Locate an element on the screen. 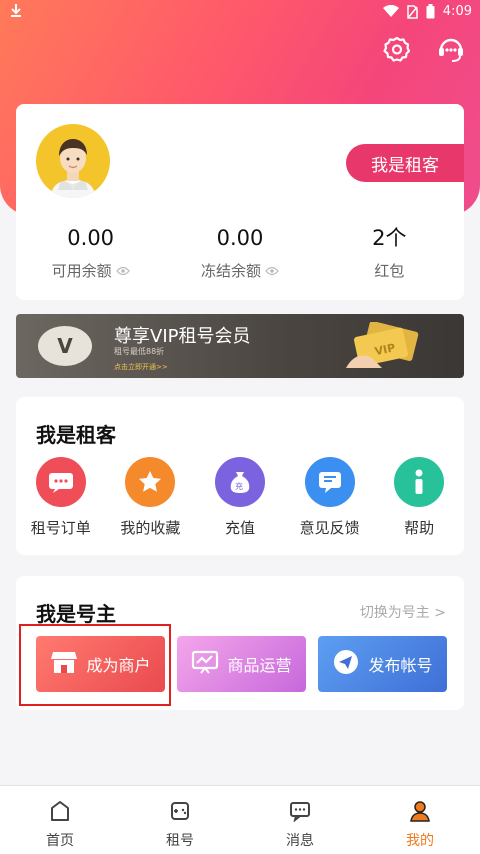  avatar is located at coordinates (73, 161).